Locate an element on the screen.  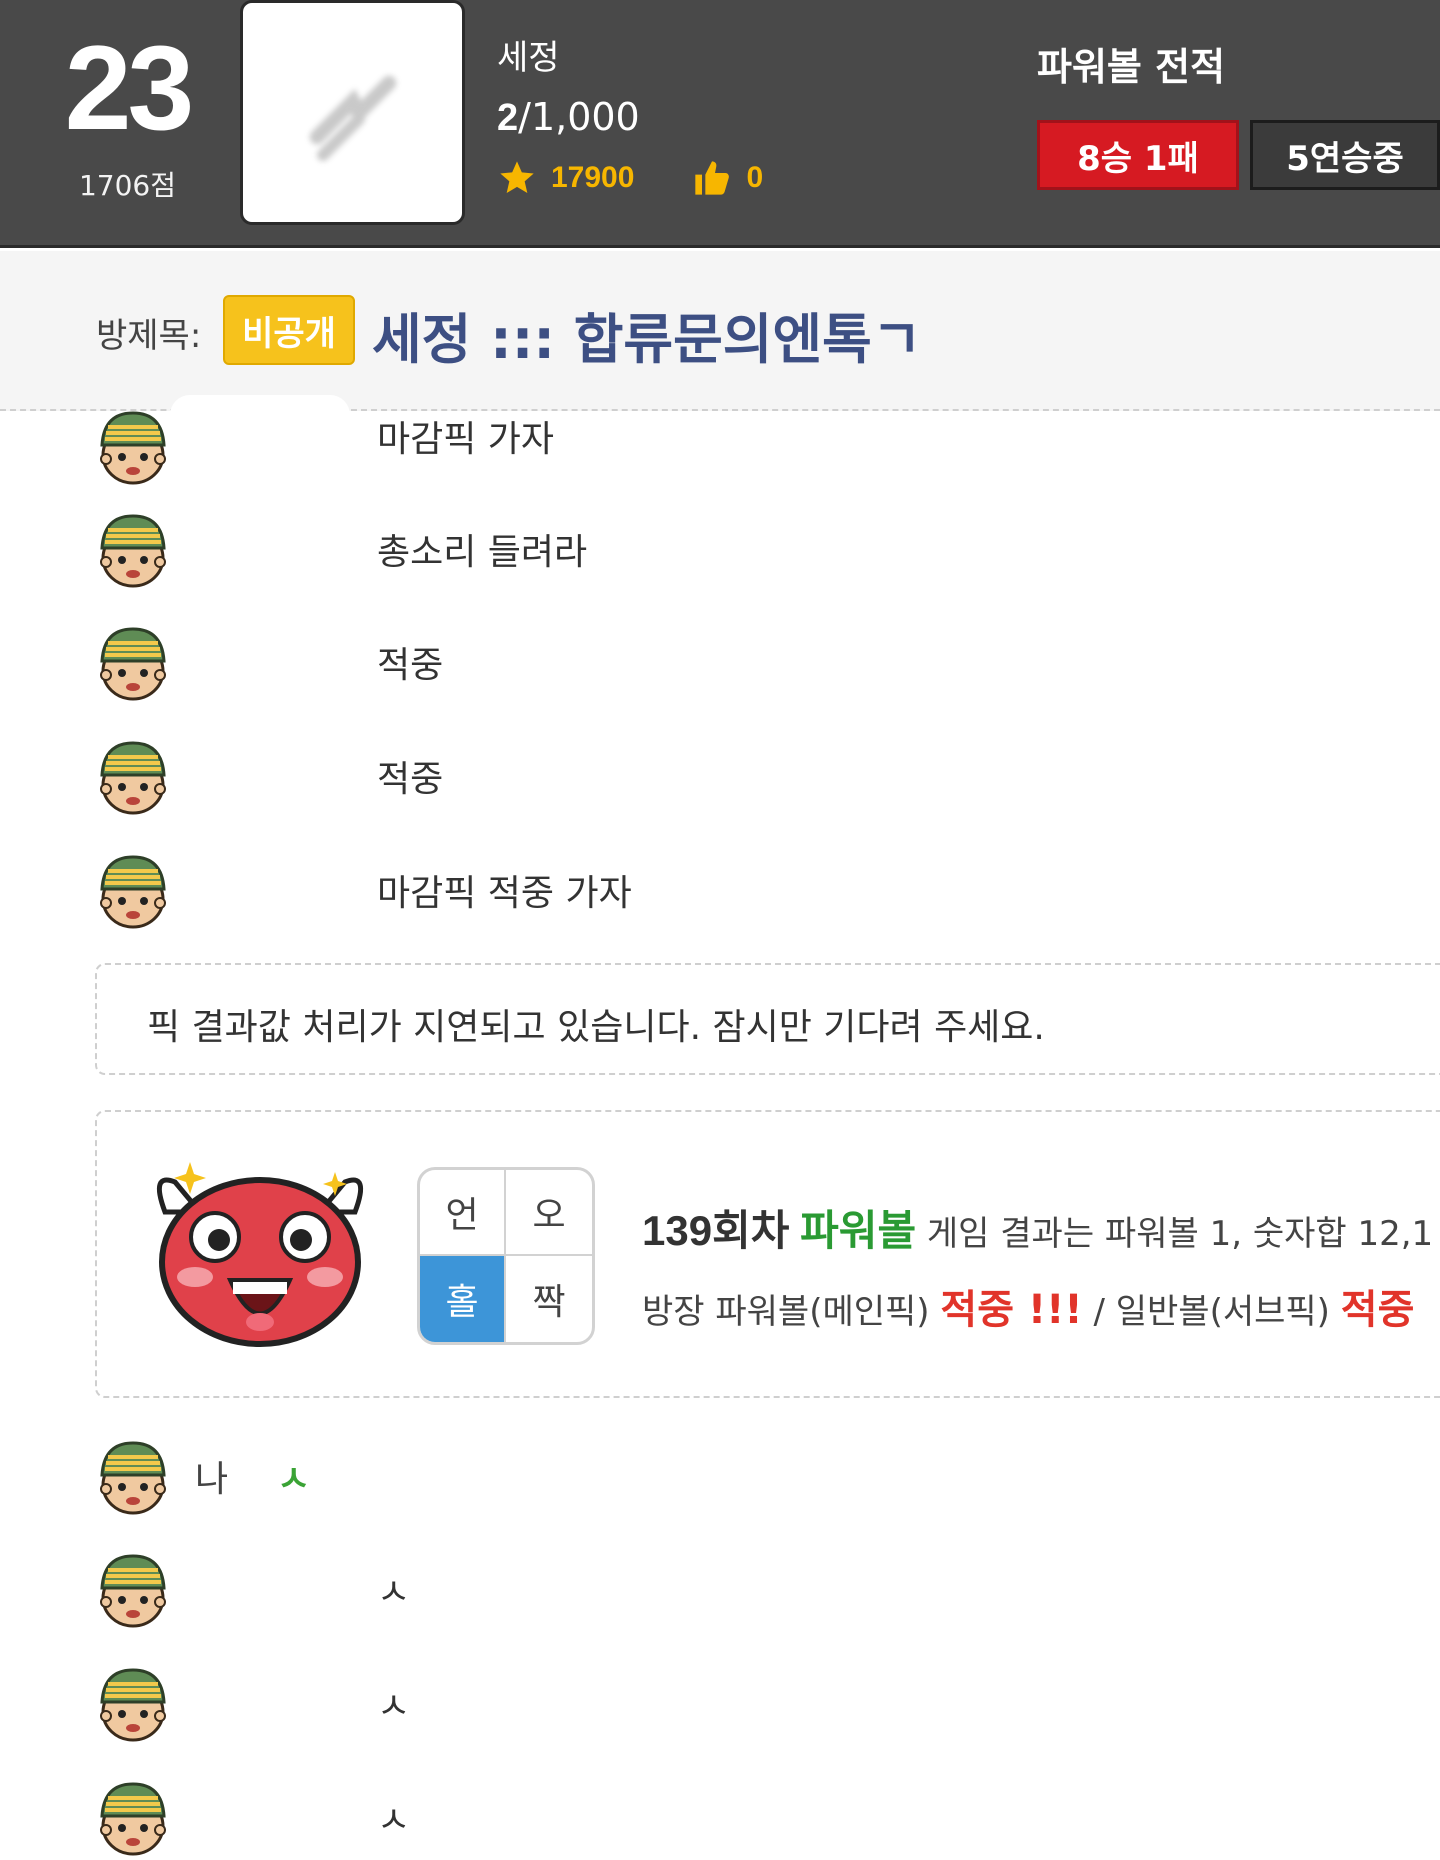
result-hits: 방장 파워볼(메인픽) 적중 !!! / 일반볼(서브픽) 적중 is located at coordinates (1028, 1306).